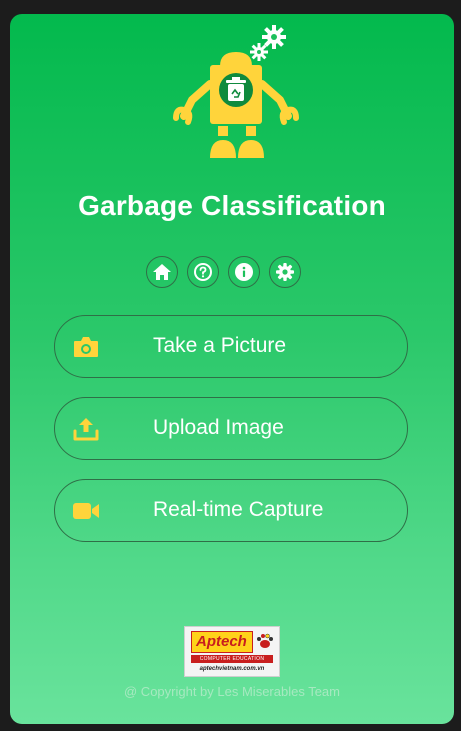 The height and width of the screenshot is (731, 461). Describe the element at coordinates (86, 347) in the screenshot. I see `camera-icon` at that location.